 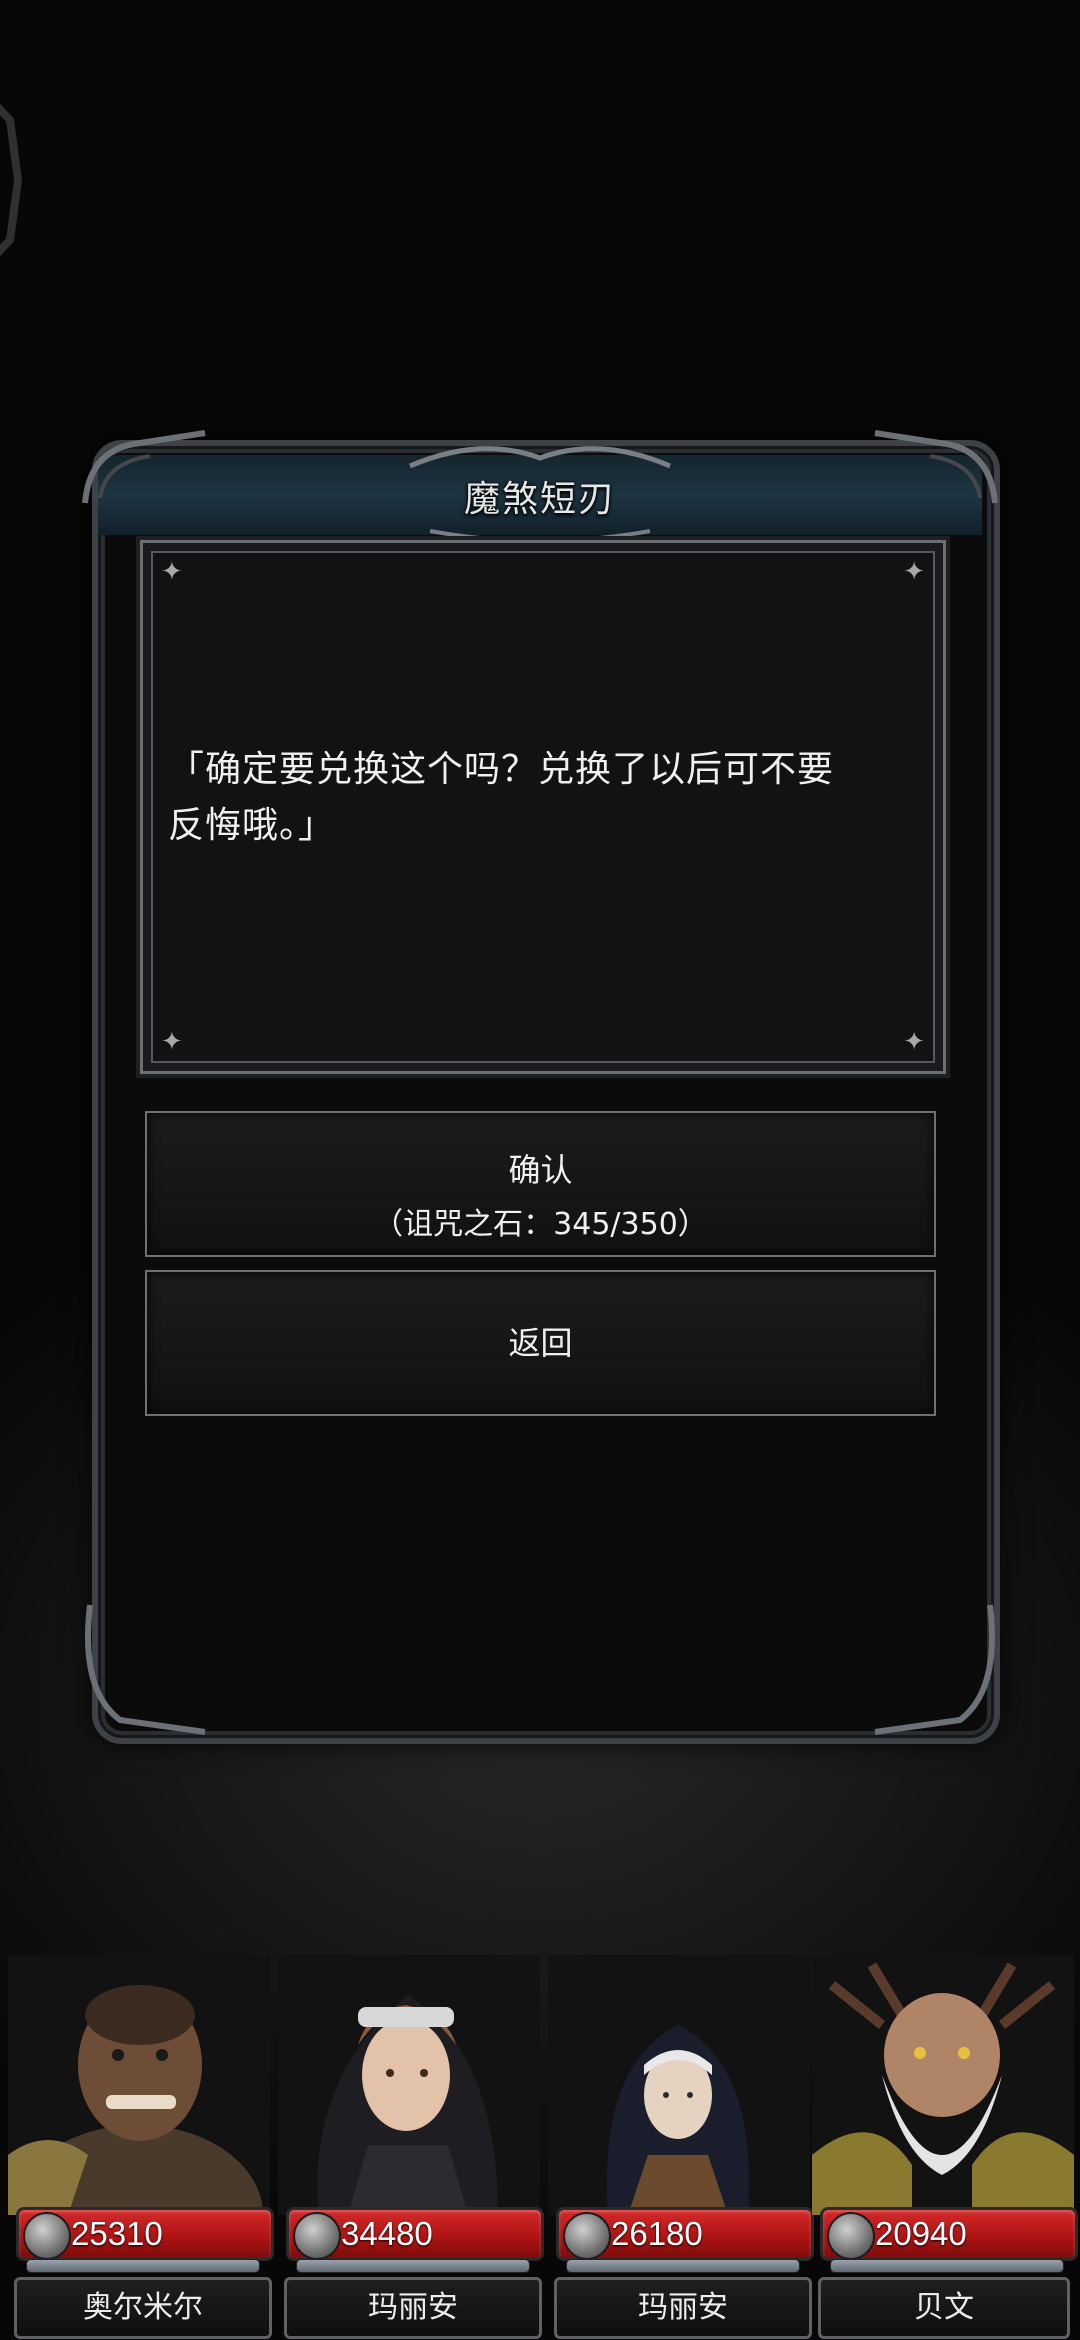 I want to click on hp-bar: 25310, so click(x=145, y=2234).